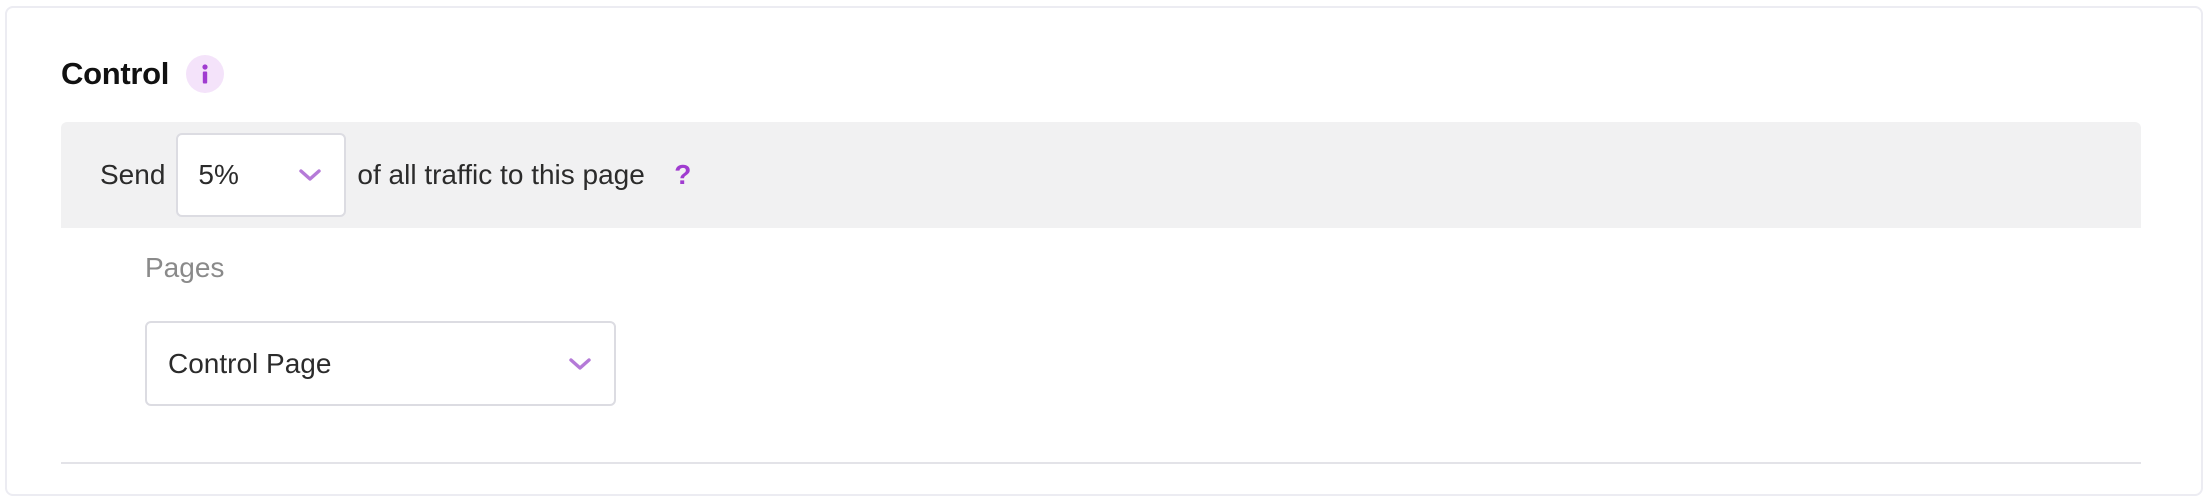 The height and width of the screenshot is (496, 2210). Describe the element at coordinates (501, 174) in the screenshot. I see `traffic-suffix-label: of all traffic to this page` at that location.